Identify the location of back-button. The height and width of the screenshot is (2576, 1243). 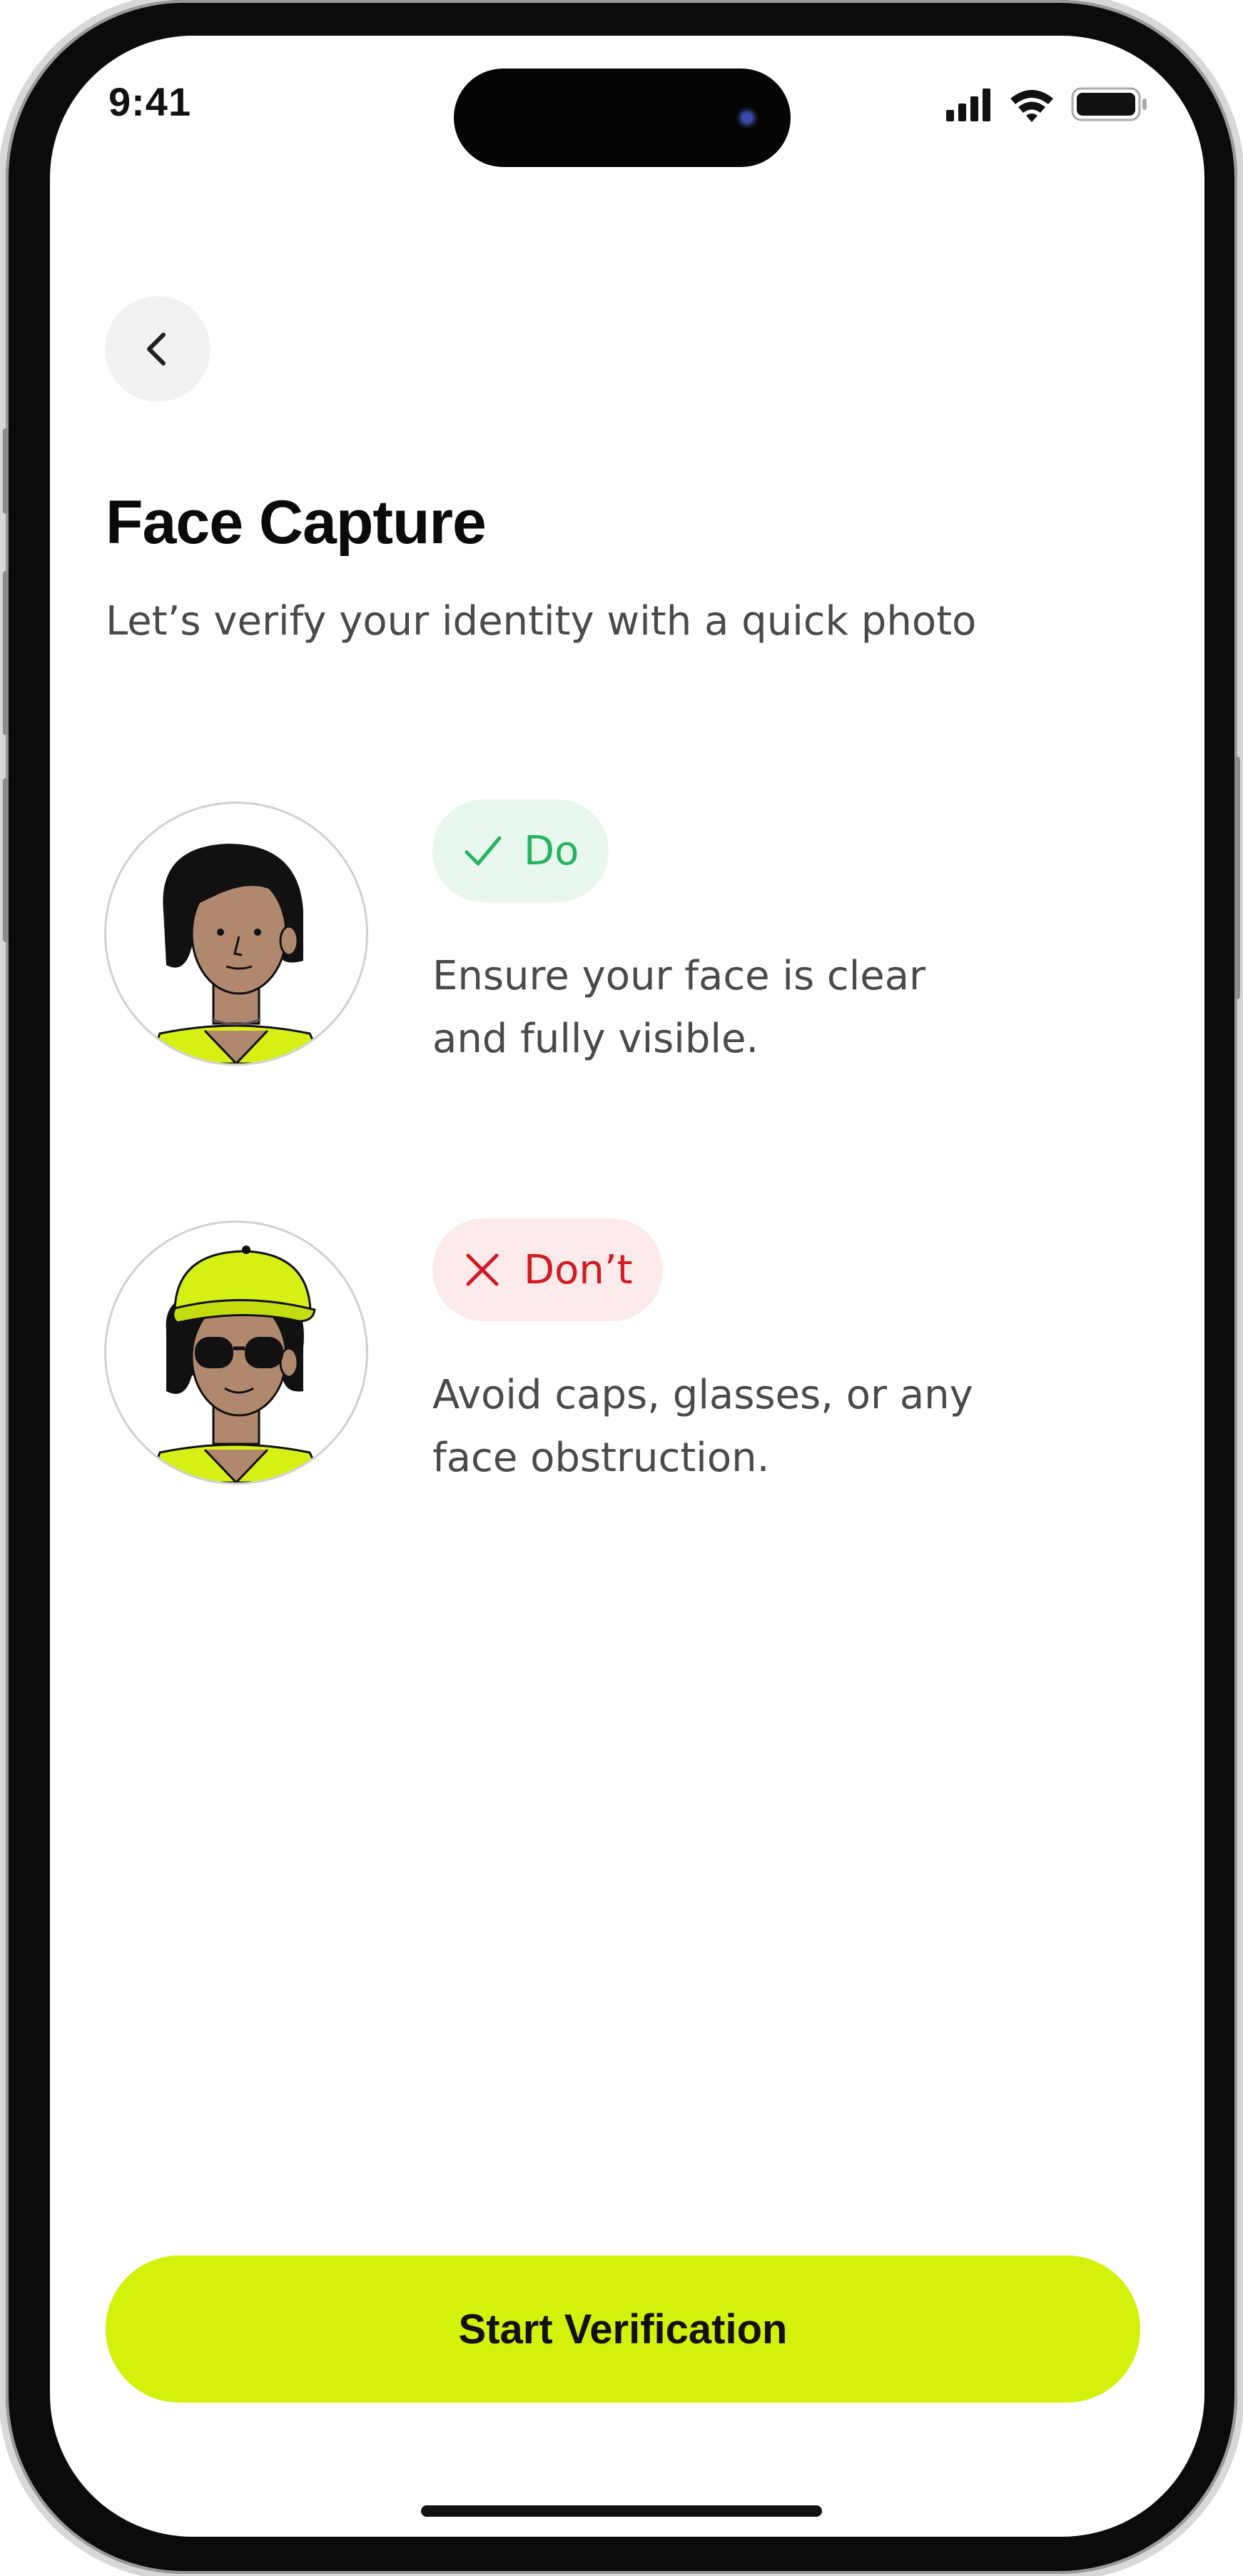
(157, 349).